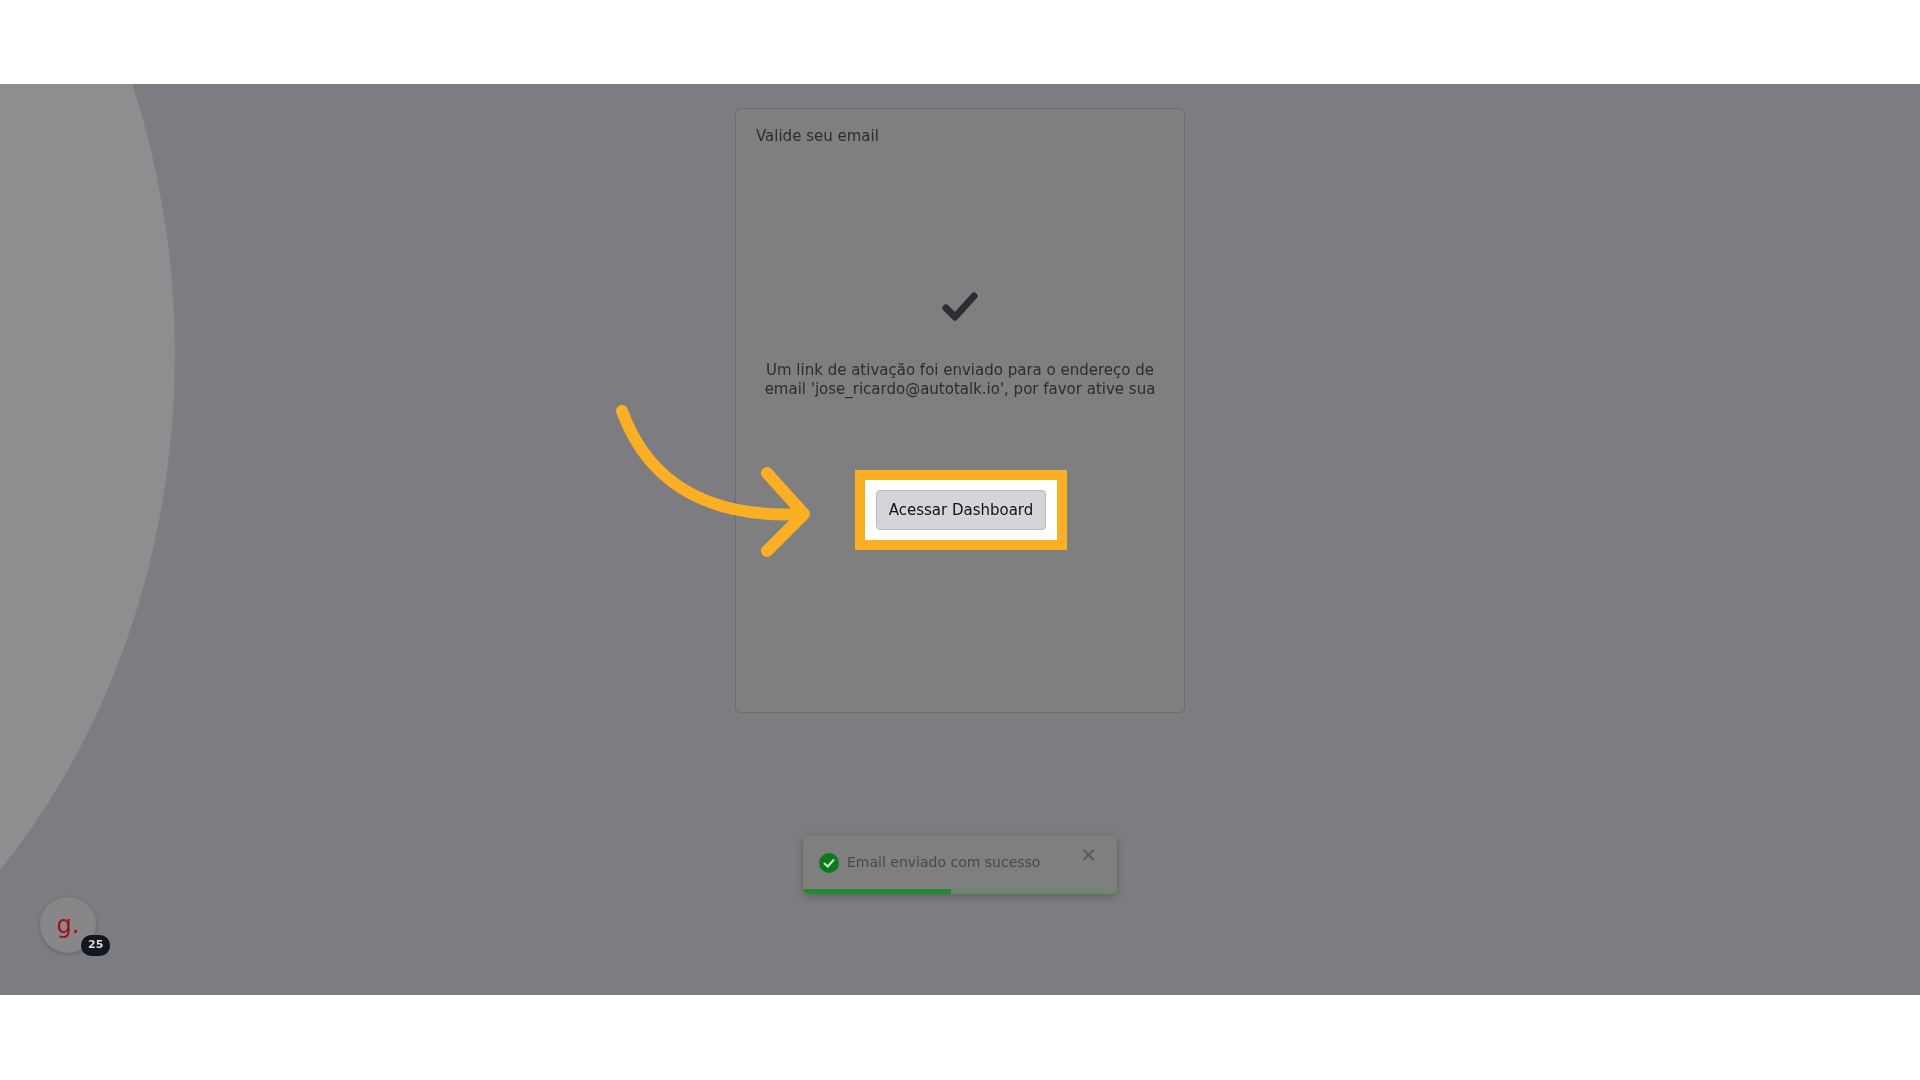  I want to click on dashboard-button: Acessar Dashboard, so click(961, 510).